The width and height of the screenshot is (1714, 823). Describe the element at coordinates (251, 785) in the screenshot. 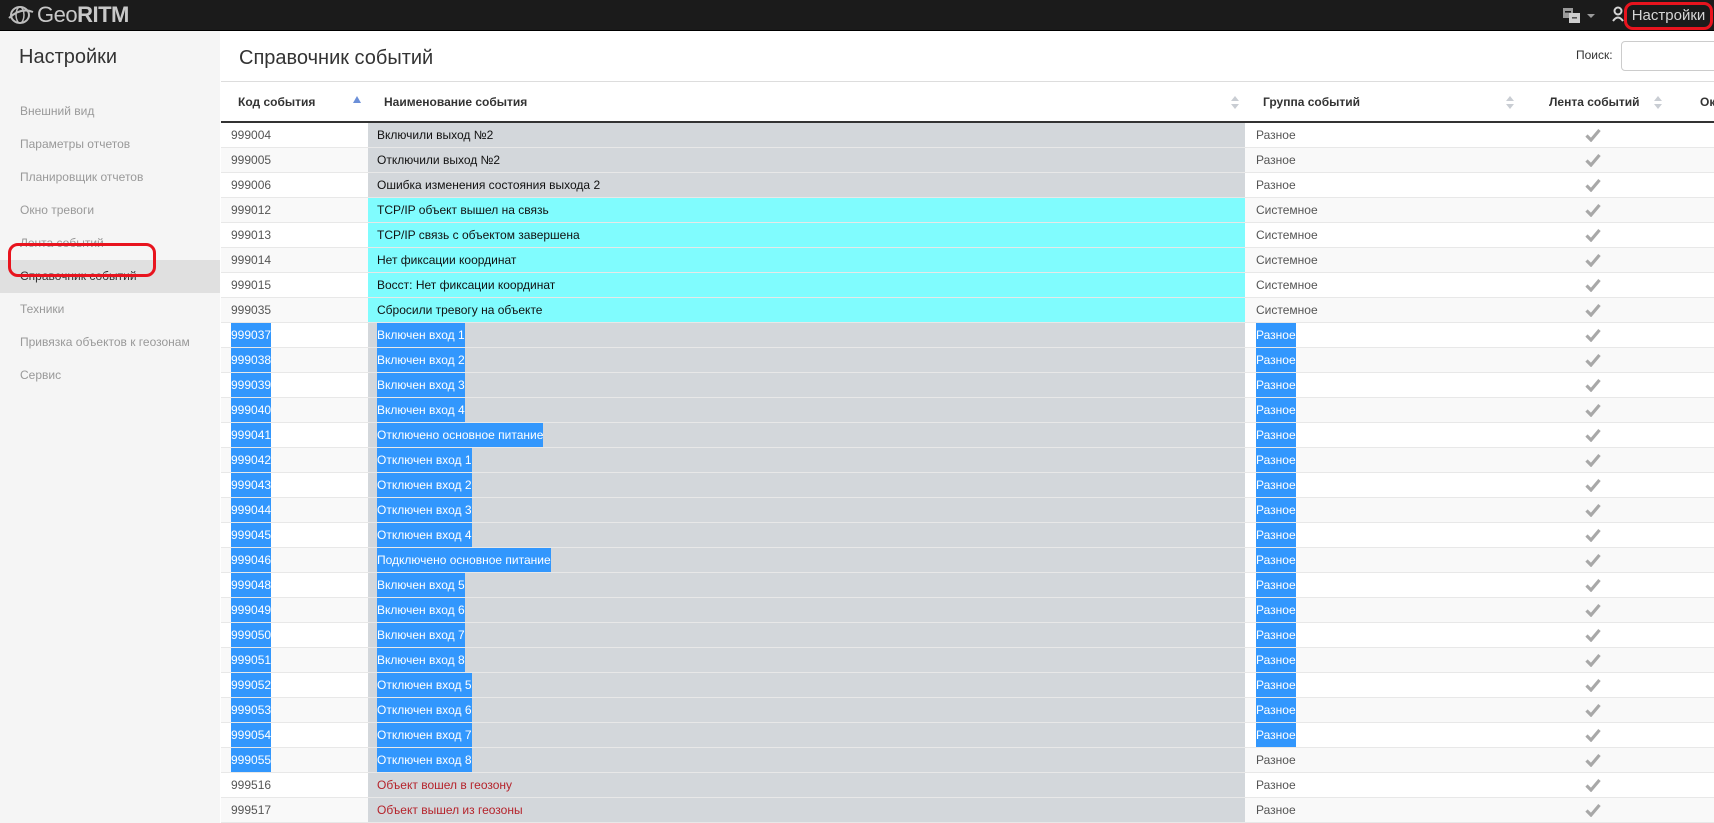

I see `event-code: 999516` at that location.